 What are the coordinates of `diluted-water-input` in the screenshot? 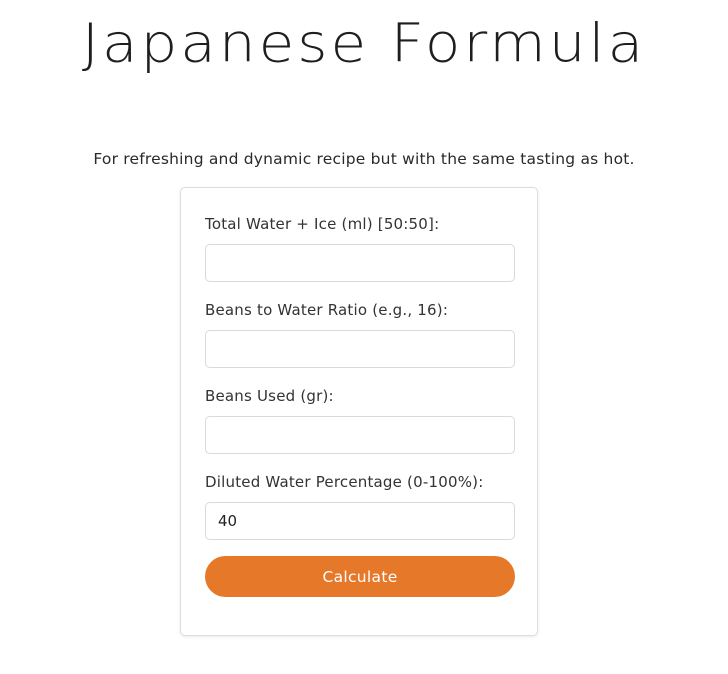 It's located at (360, 521).